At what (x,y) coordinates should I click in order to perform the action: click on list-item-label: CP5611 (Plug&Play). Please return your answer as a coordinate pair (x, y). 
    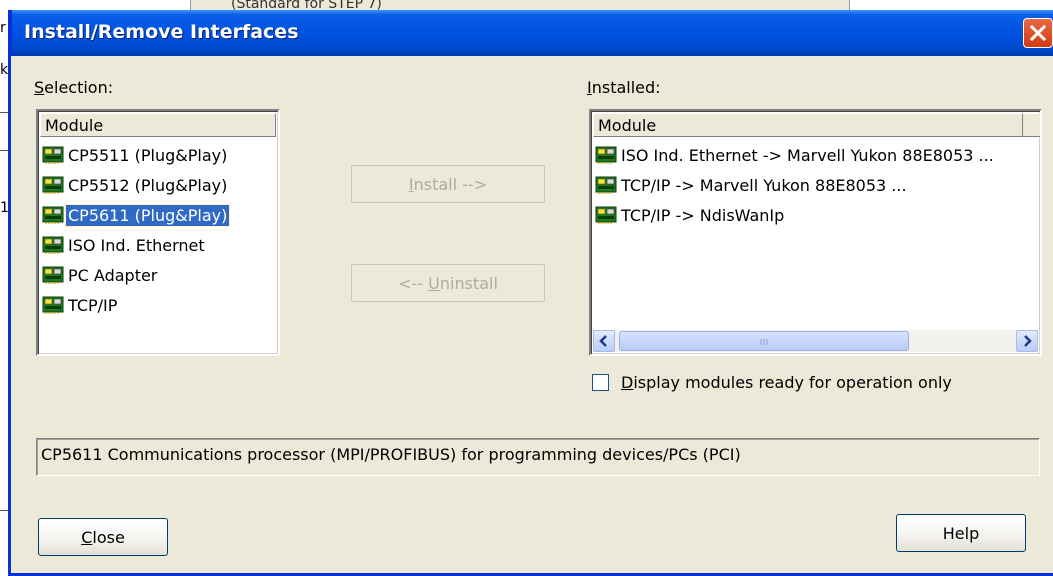
    Looking at the image, I should click on (147, 215).